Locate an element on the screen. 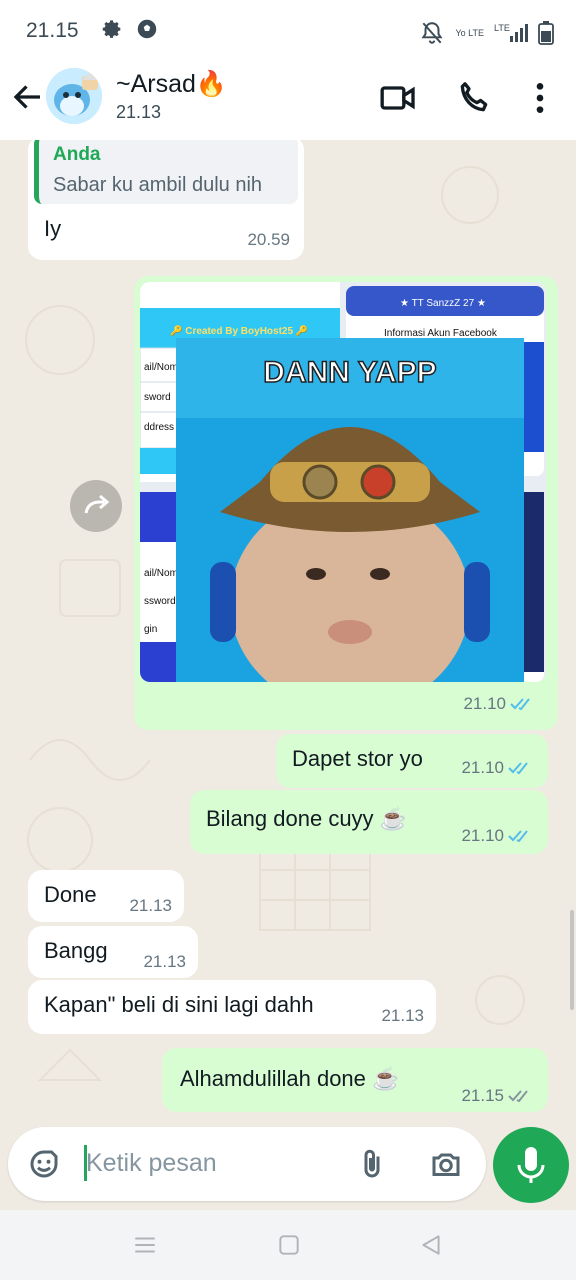  image-field-text: ssword is located at coordinates (160, 601).